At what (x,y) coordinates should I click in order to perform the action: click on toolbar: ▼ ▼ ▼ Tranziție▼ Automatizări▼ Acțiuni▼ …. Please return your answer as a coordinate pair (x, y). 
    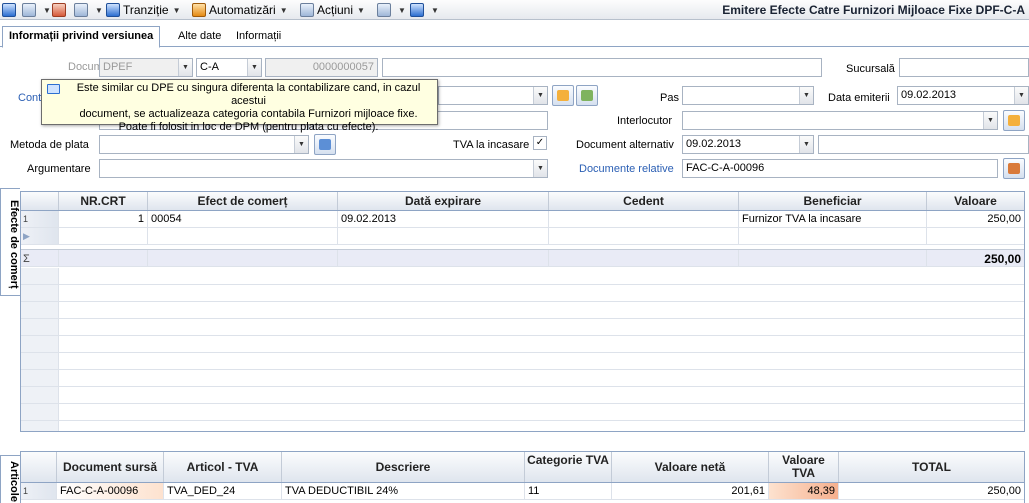
    Looking at the image, I should click on (514, 10).